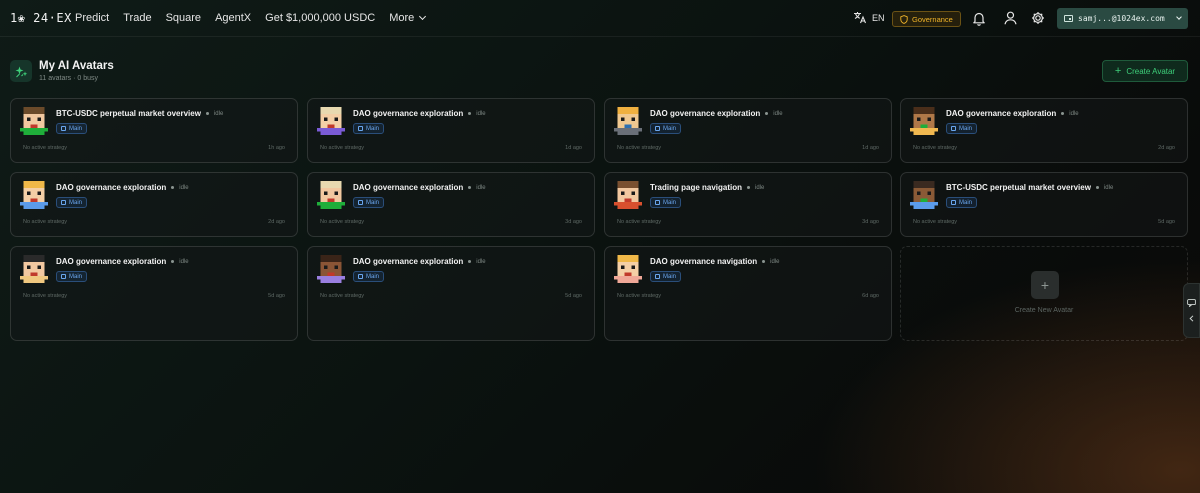 This screenshot has height=493, width=1200. I want to click on create-new-avatar-label: Create New Avatar, so click(1044, 310).